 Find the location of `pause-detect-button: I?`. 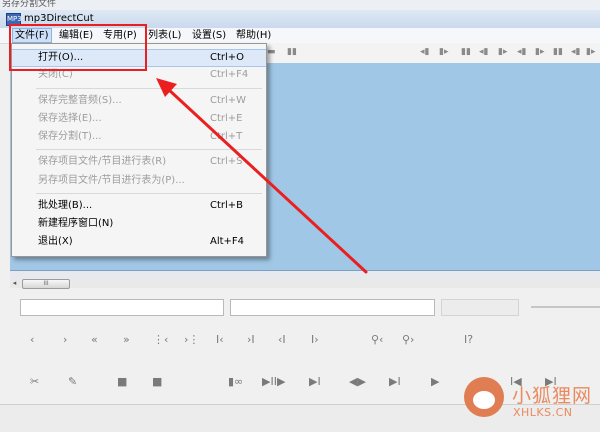

pause-detect-button: I? is located at coordinates (468, 340).